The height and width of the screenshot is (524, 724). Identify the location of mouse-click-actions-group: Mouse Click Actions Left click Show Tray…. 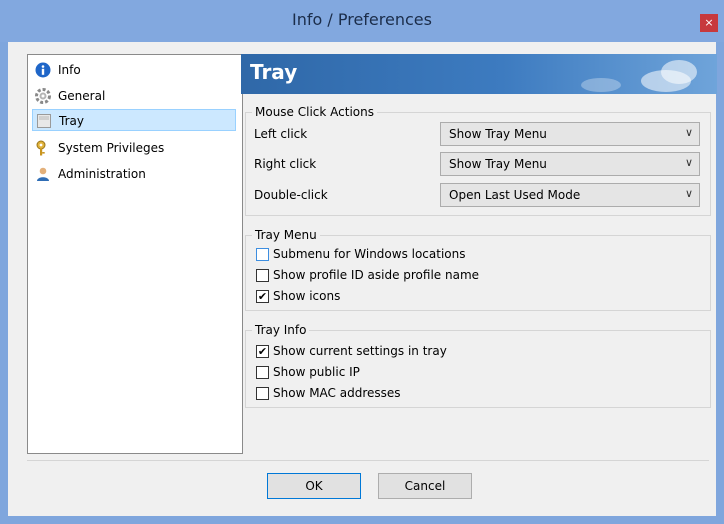
(478, 160).